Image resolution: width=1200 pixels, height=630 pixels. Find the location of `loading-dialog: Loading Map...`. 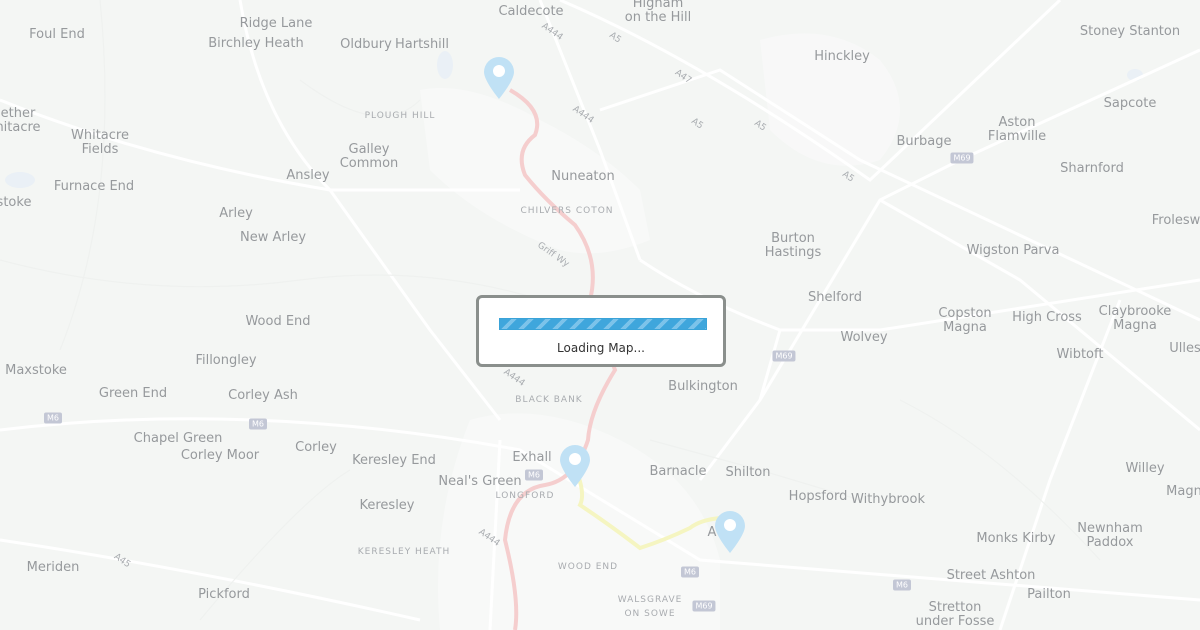

loading-dialog: Loading Map... is located at coordinates (601, 331).